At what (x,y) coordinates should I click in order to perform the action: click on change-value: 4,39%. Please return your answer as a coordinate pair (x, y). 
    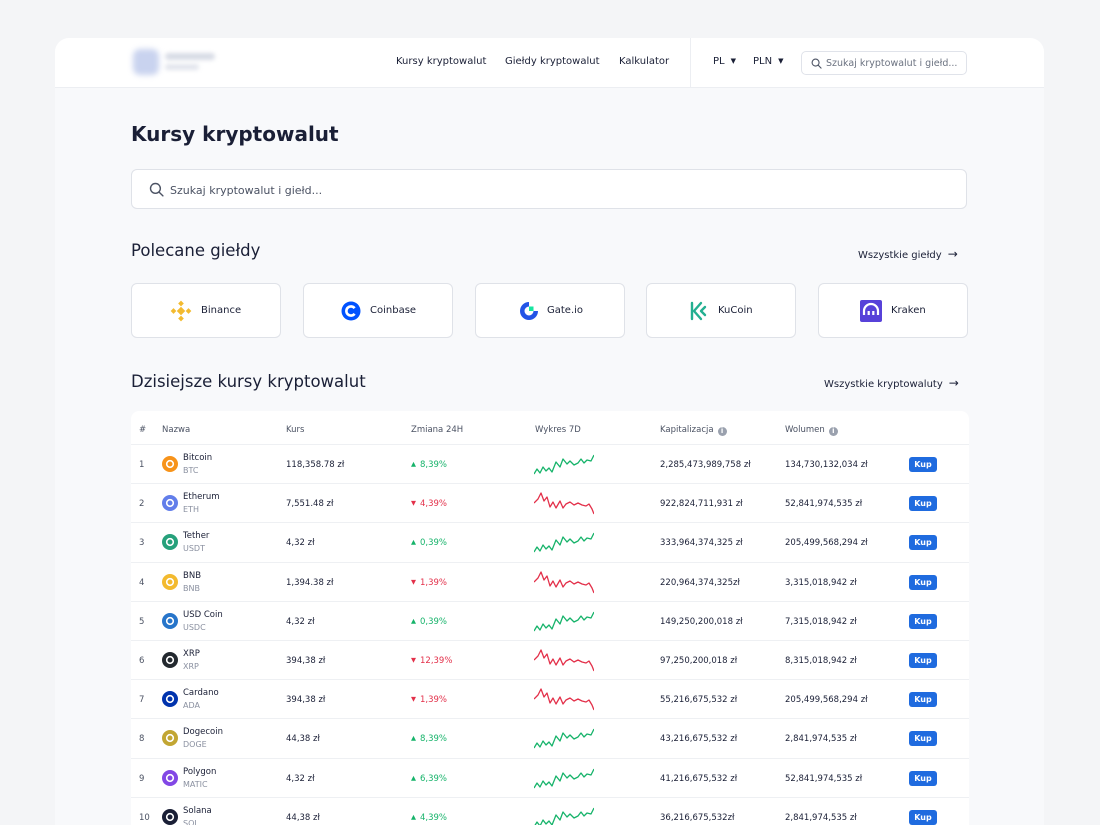
    Looking at the image, I should click on (434, 817).